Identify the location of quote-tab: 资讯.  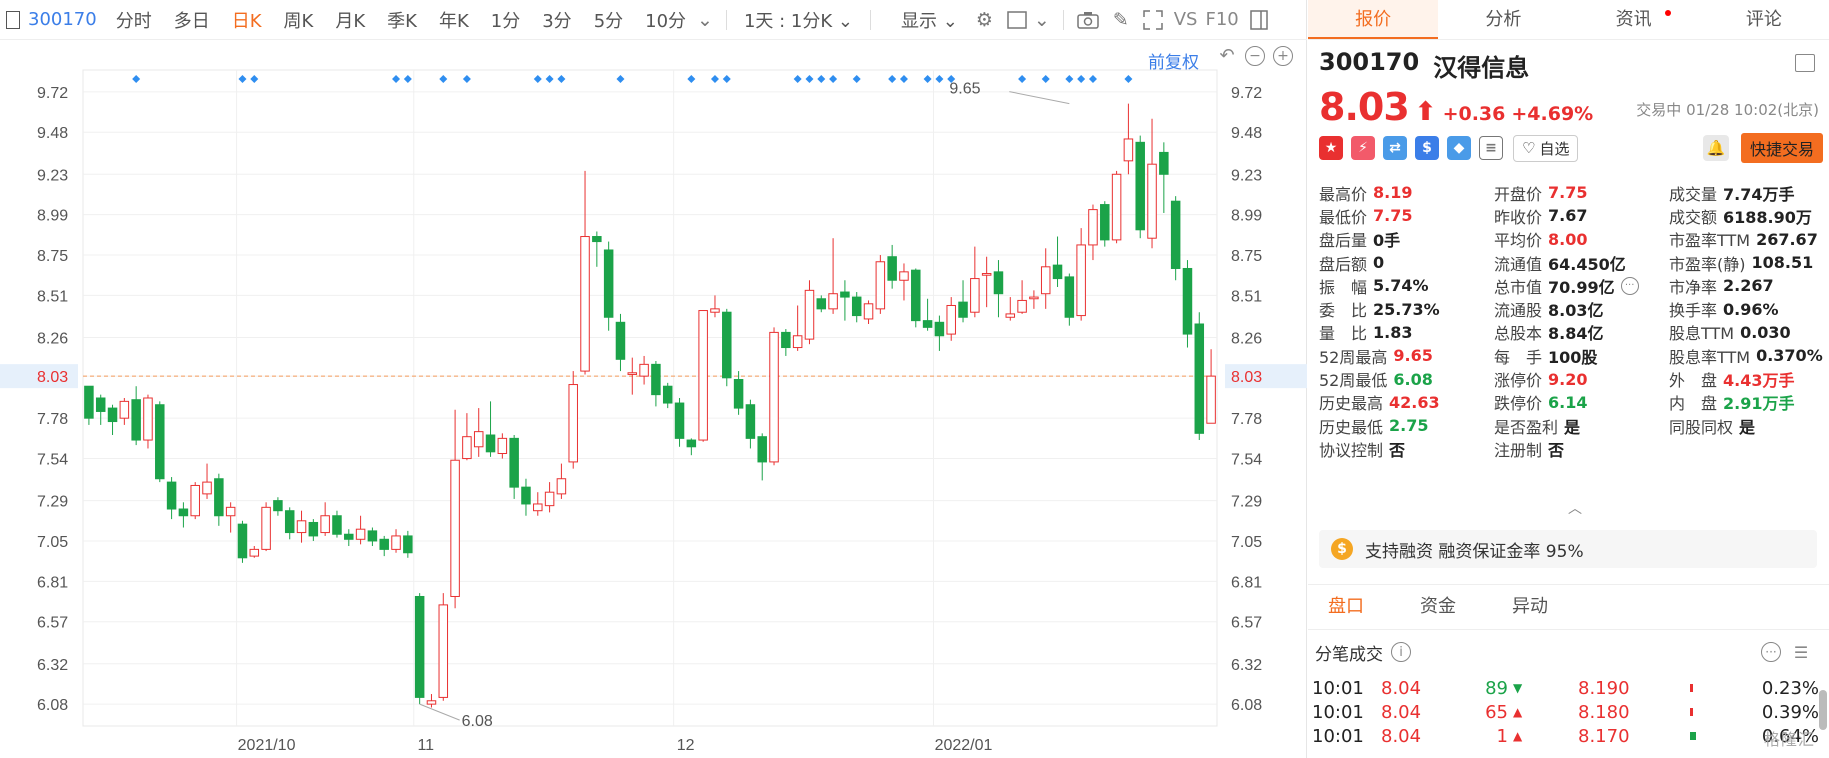
(1634, 19).